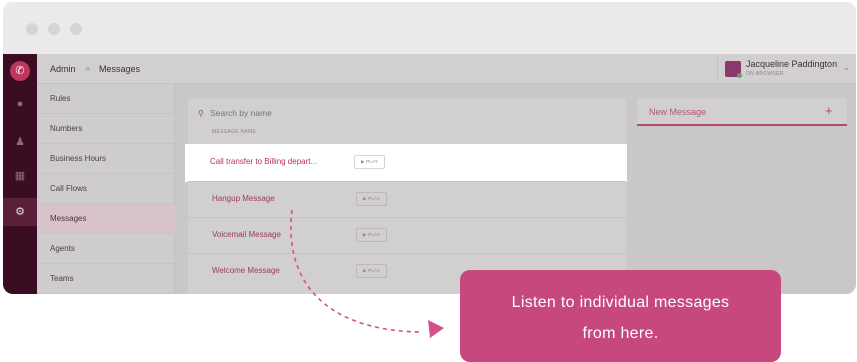 The width and height of the screenshot is (857, 362). What do you see at coordinates (436, 329) in the screenshot?
I see `arrow-head` at bounding box center [436, 329].